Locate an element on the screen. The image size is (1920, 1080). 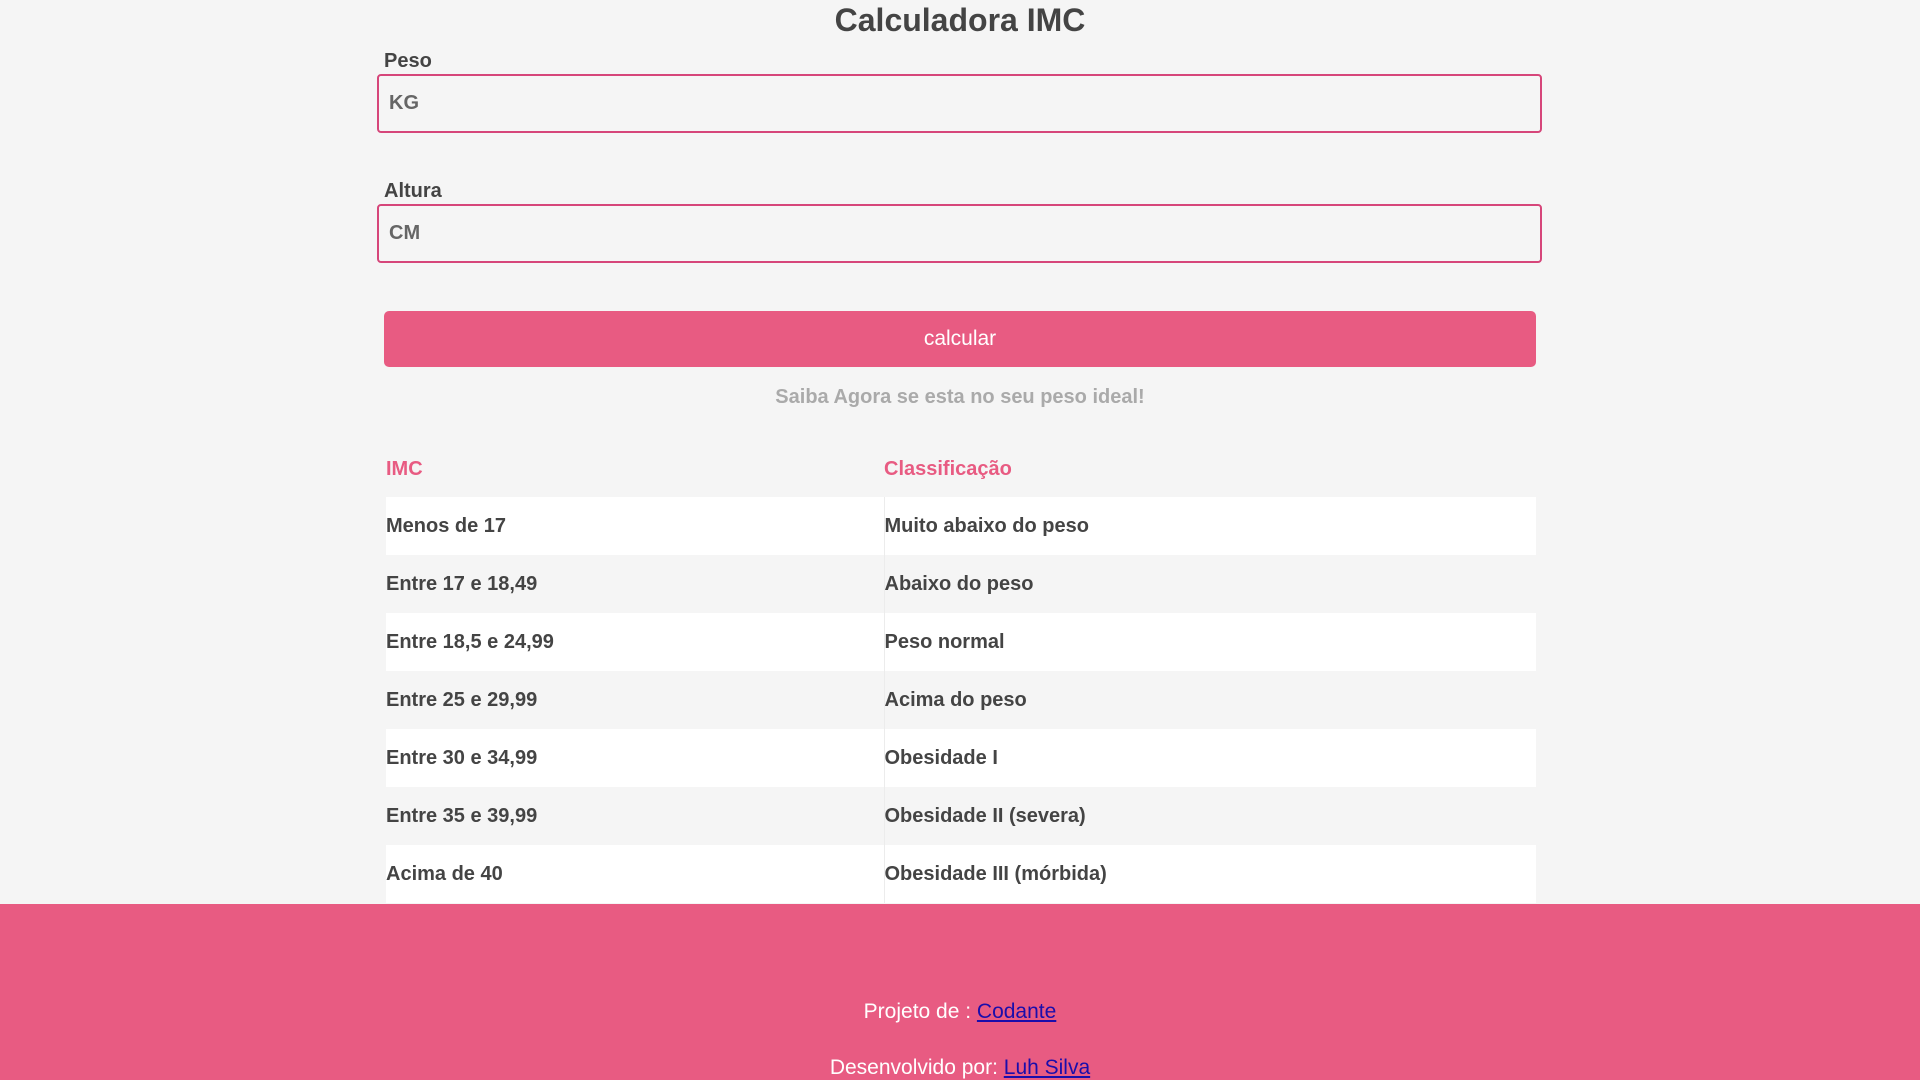
peso-input is located at coordinates (959, 103).